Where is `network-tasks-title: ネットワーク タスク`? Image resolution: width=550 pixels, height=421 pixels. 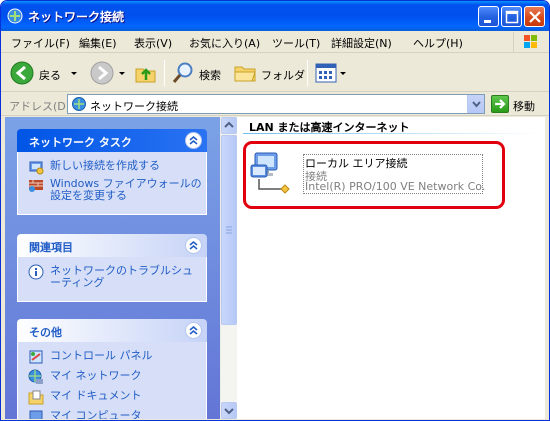
network-tasks-title: ネットワーク タスク is located at coordinates (80, 142).